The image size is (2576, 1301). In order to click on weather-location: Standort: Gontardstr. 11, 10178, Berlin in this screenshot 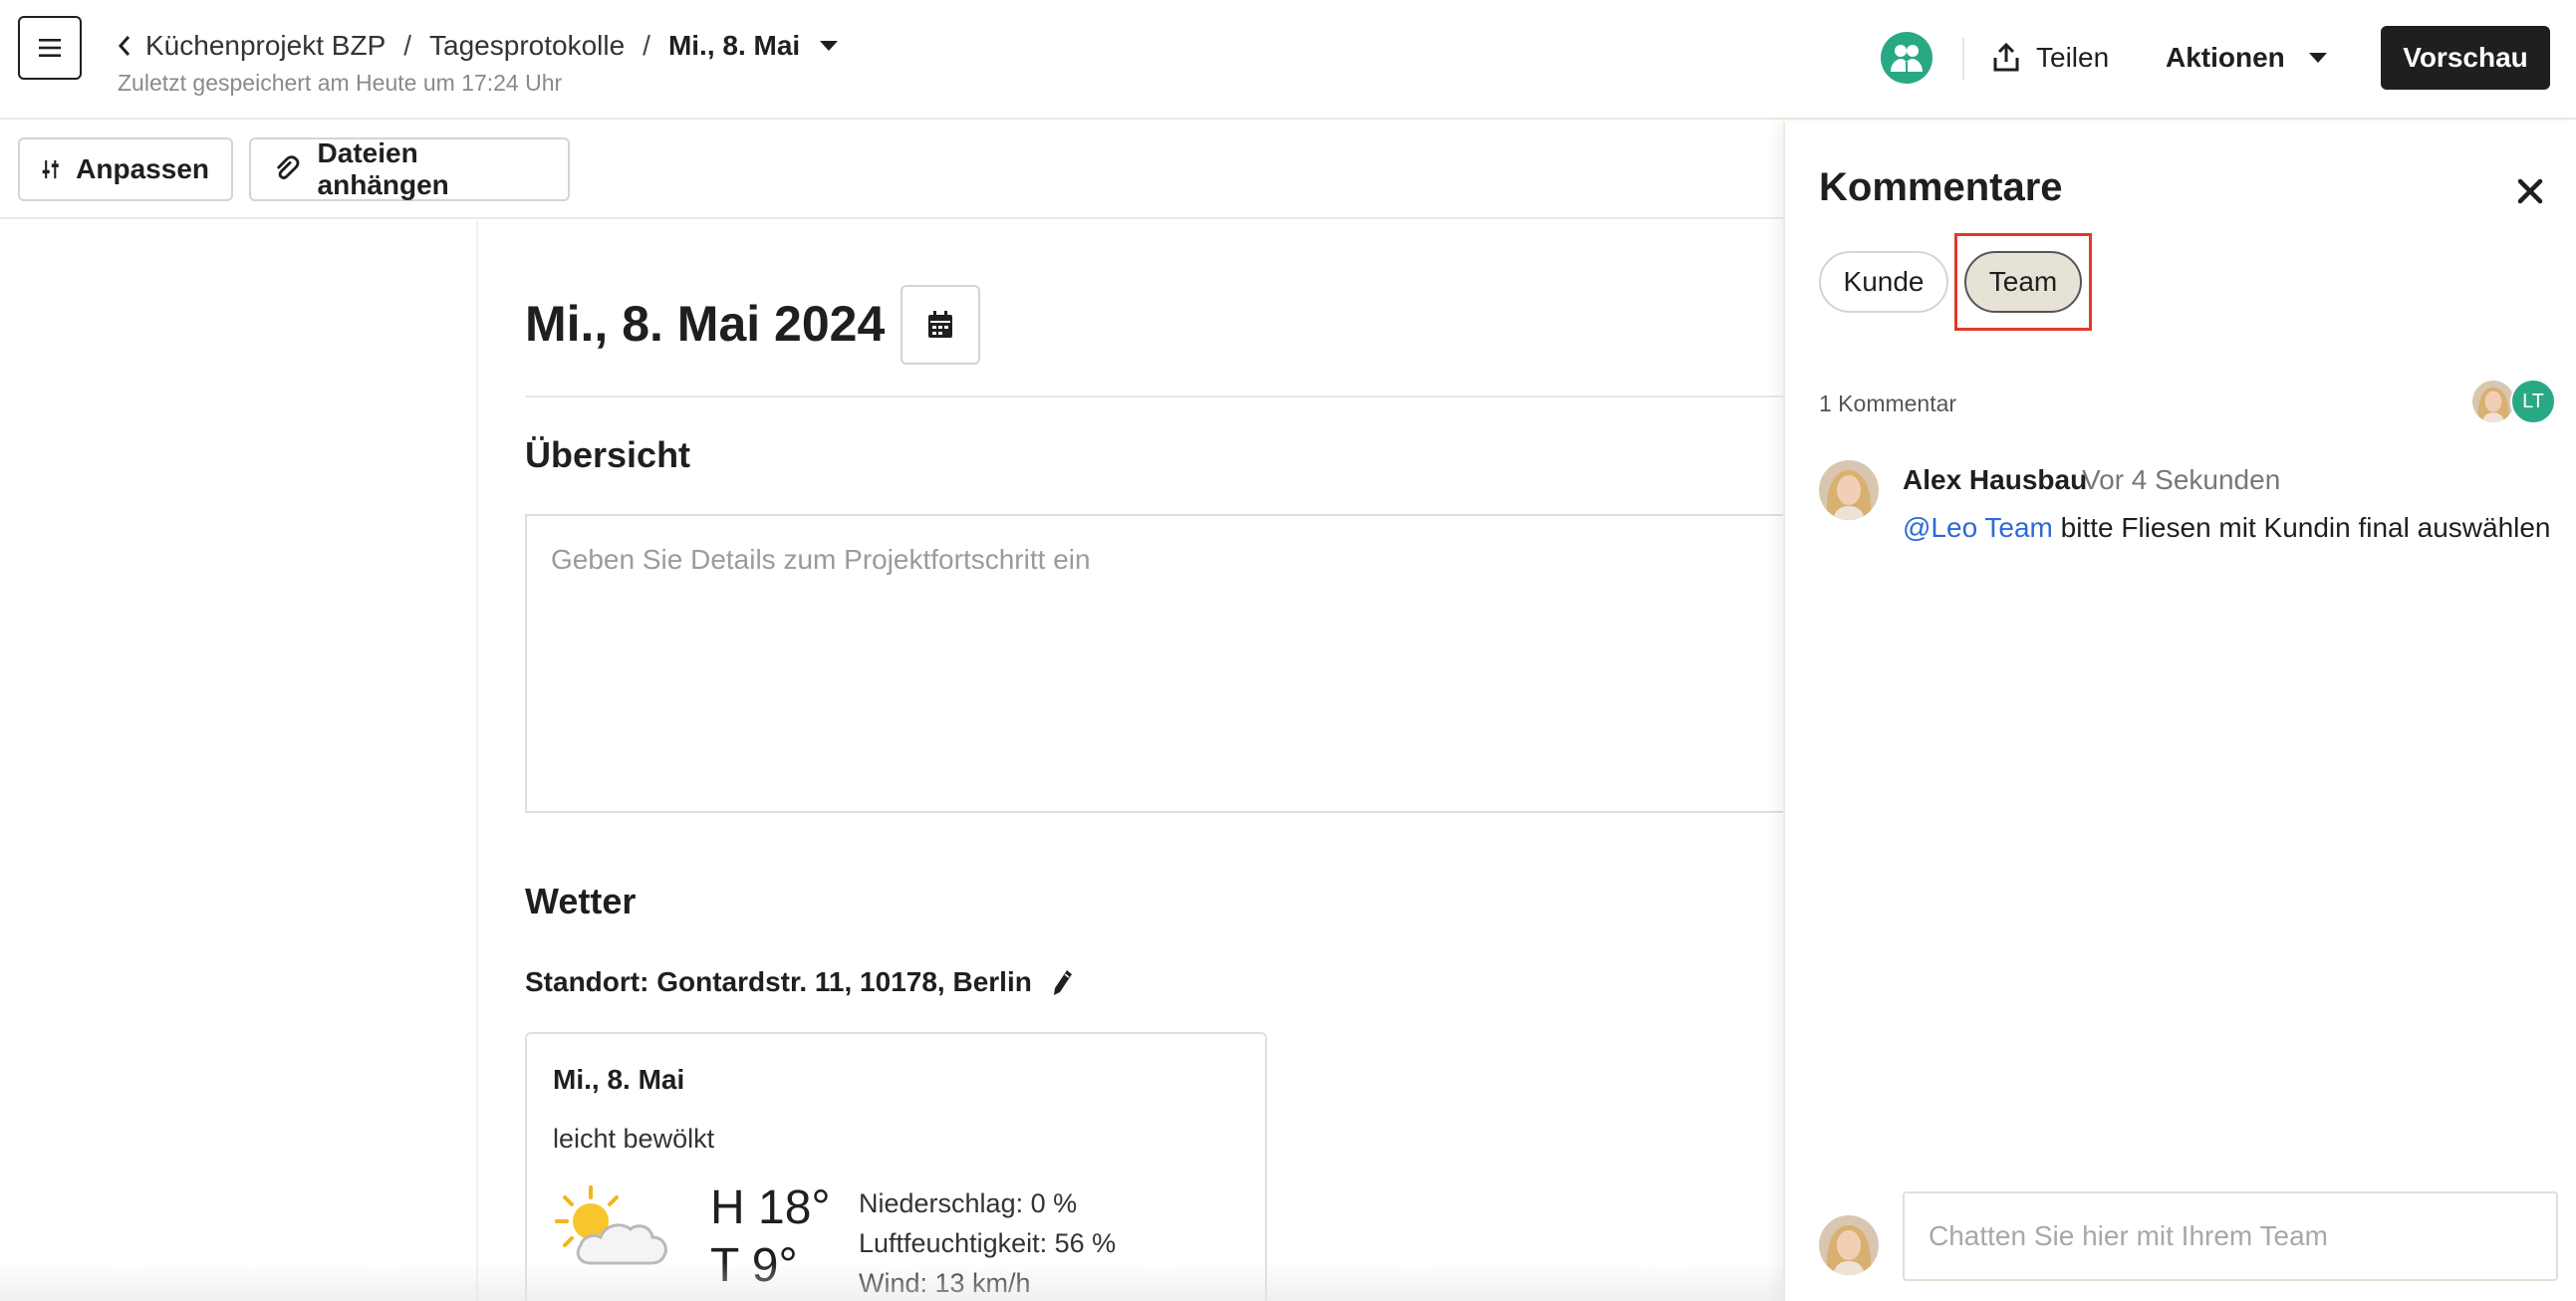, I will do `click(799, 982)`.